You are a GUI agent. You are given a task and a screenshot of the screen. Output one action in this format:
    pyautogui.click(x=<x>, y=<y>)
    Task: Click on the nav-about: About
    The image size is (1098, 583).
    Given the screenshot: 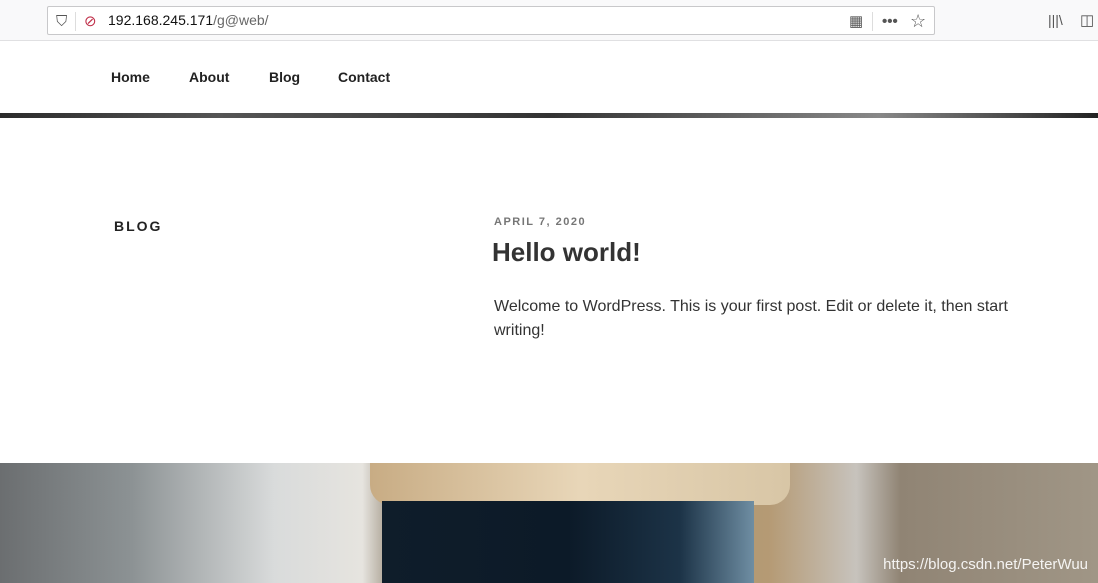 What is the action you would take?
    pyautogui.click(x=209, y=77)
    